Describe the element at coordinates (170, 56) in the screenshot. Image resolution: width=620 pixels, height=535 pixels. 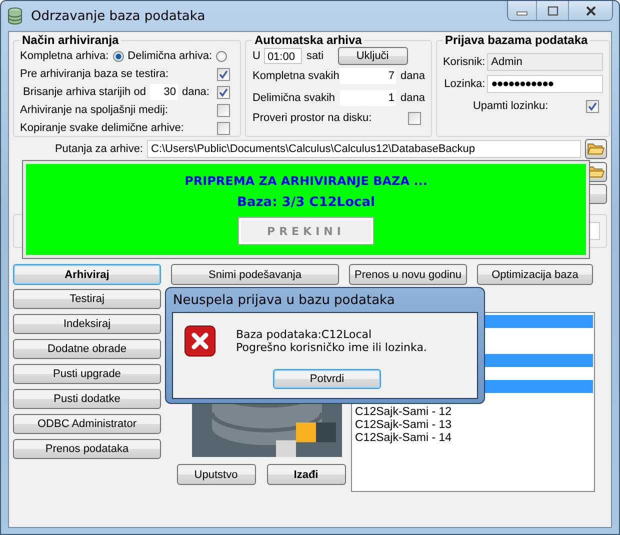
I see `radio-label: Delimična arhiva:` at that location.